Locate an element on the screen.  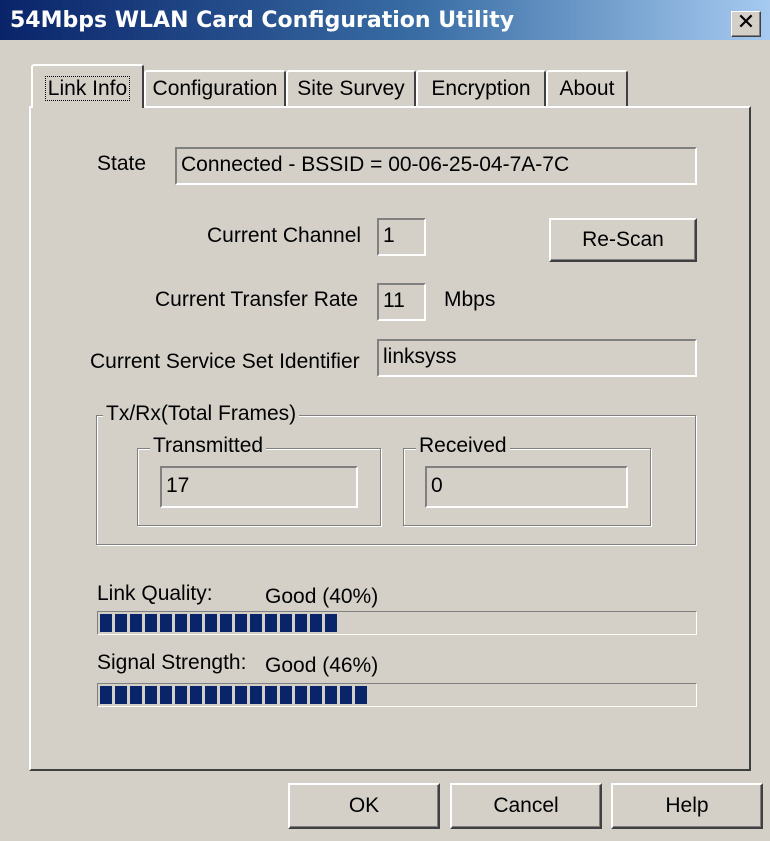
window-title: 54Mbps WLAN Card Configuration Utility is located at coordinates (262, 20).